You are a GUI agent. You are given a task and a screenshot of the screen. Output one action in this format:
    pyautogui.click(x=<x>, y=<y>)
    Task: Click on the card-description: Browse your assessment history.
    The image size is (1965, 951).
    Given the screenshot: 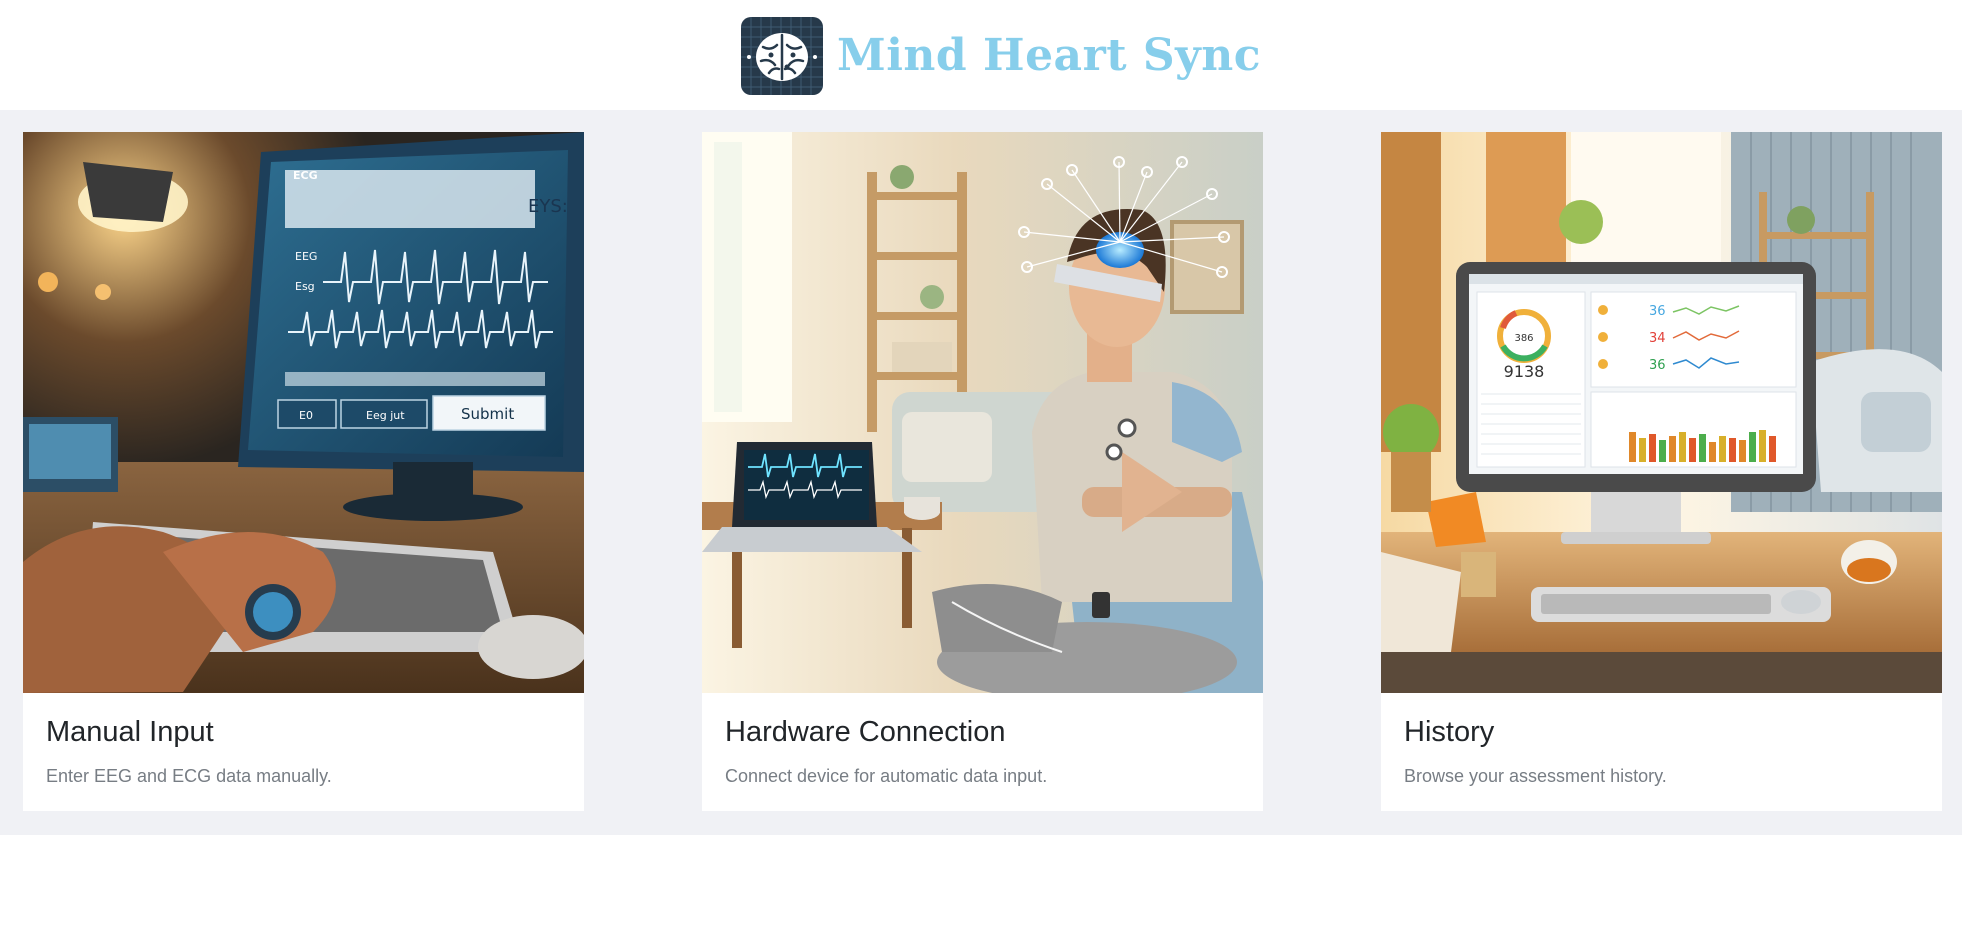 What is the action you would take?
    pyautogui.click(x=1535, y=776)
    